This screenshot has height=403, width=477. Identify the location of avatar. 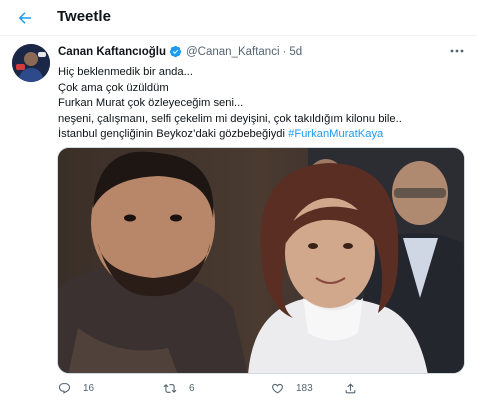
(31, 63).